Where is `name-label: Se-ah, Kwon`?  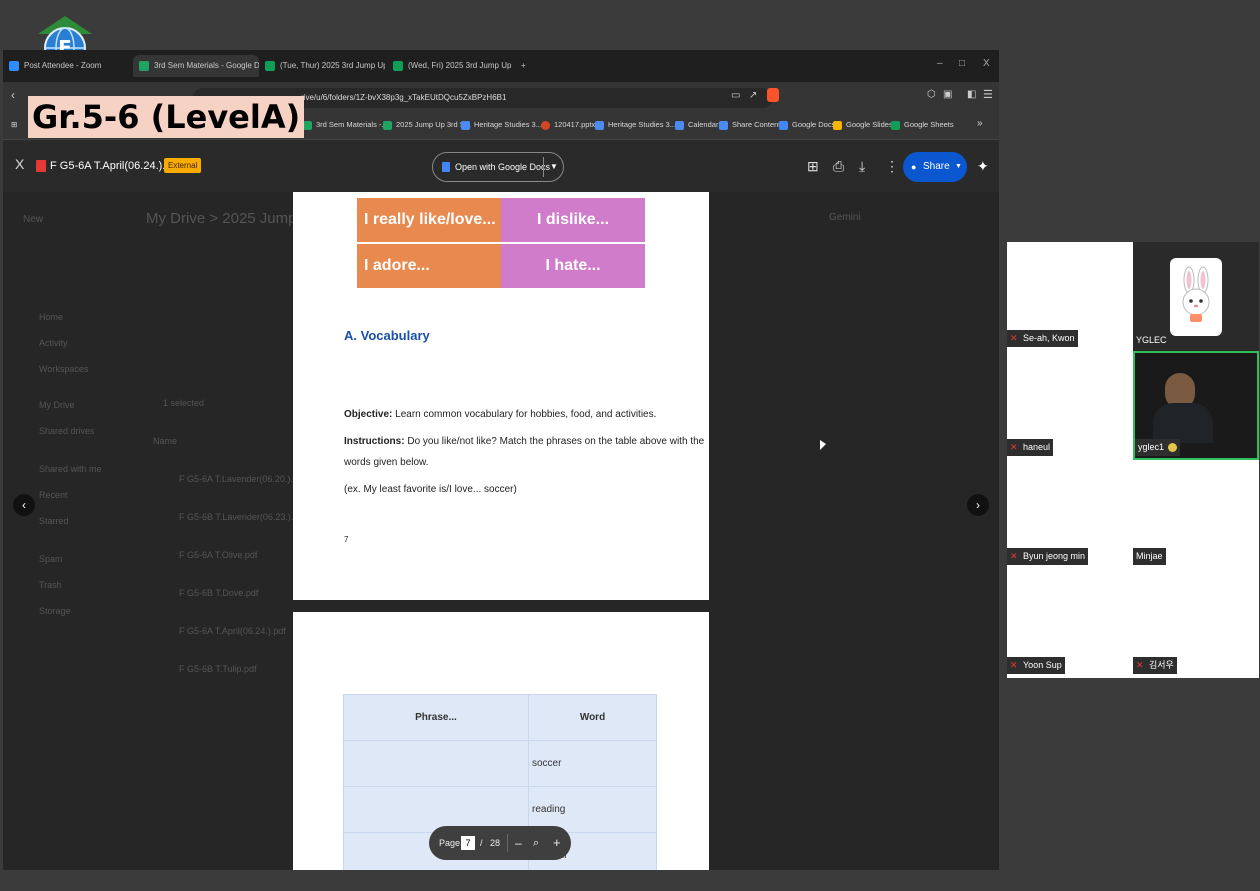 name-label: Se-ah, Kwon is located at coordinates (1049, 338).